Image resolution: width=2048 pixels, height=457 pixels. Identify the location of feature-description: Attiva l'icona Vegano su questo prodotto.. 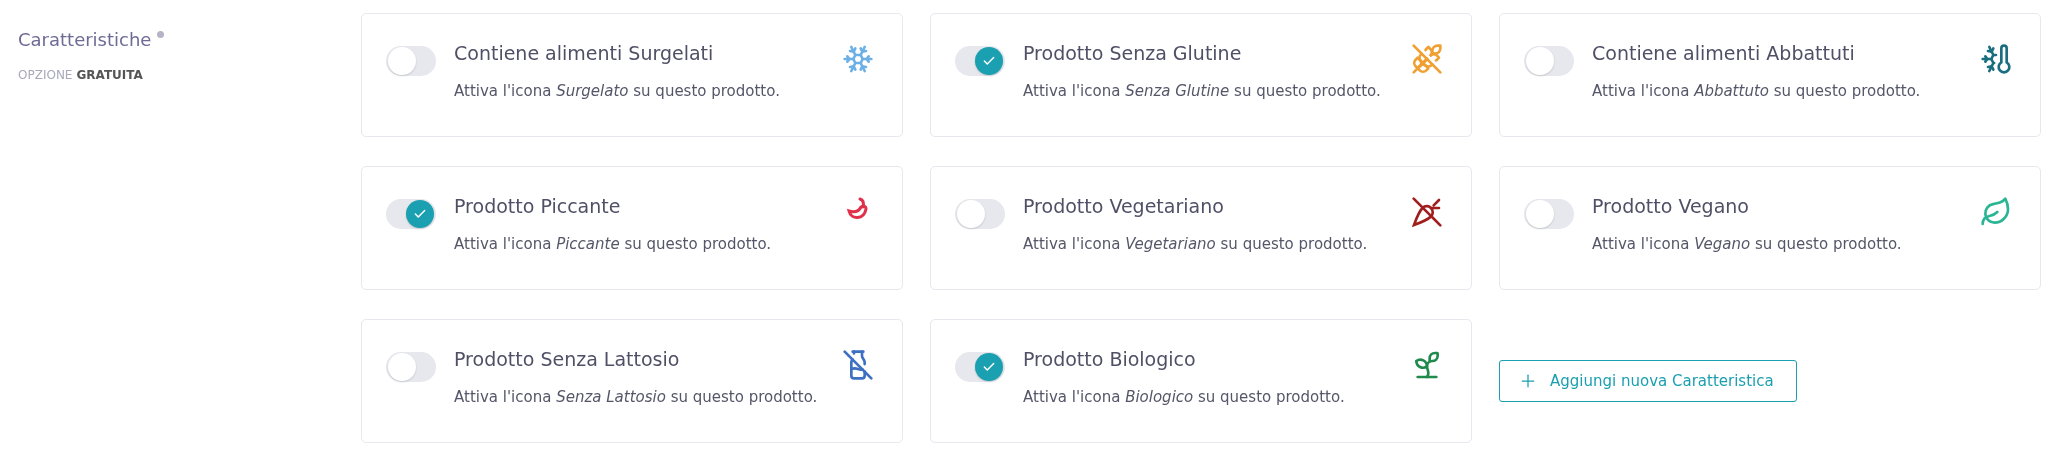
(1747, 244).